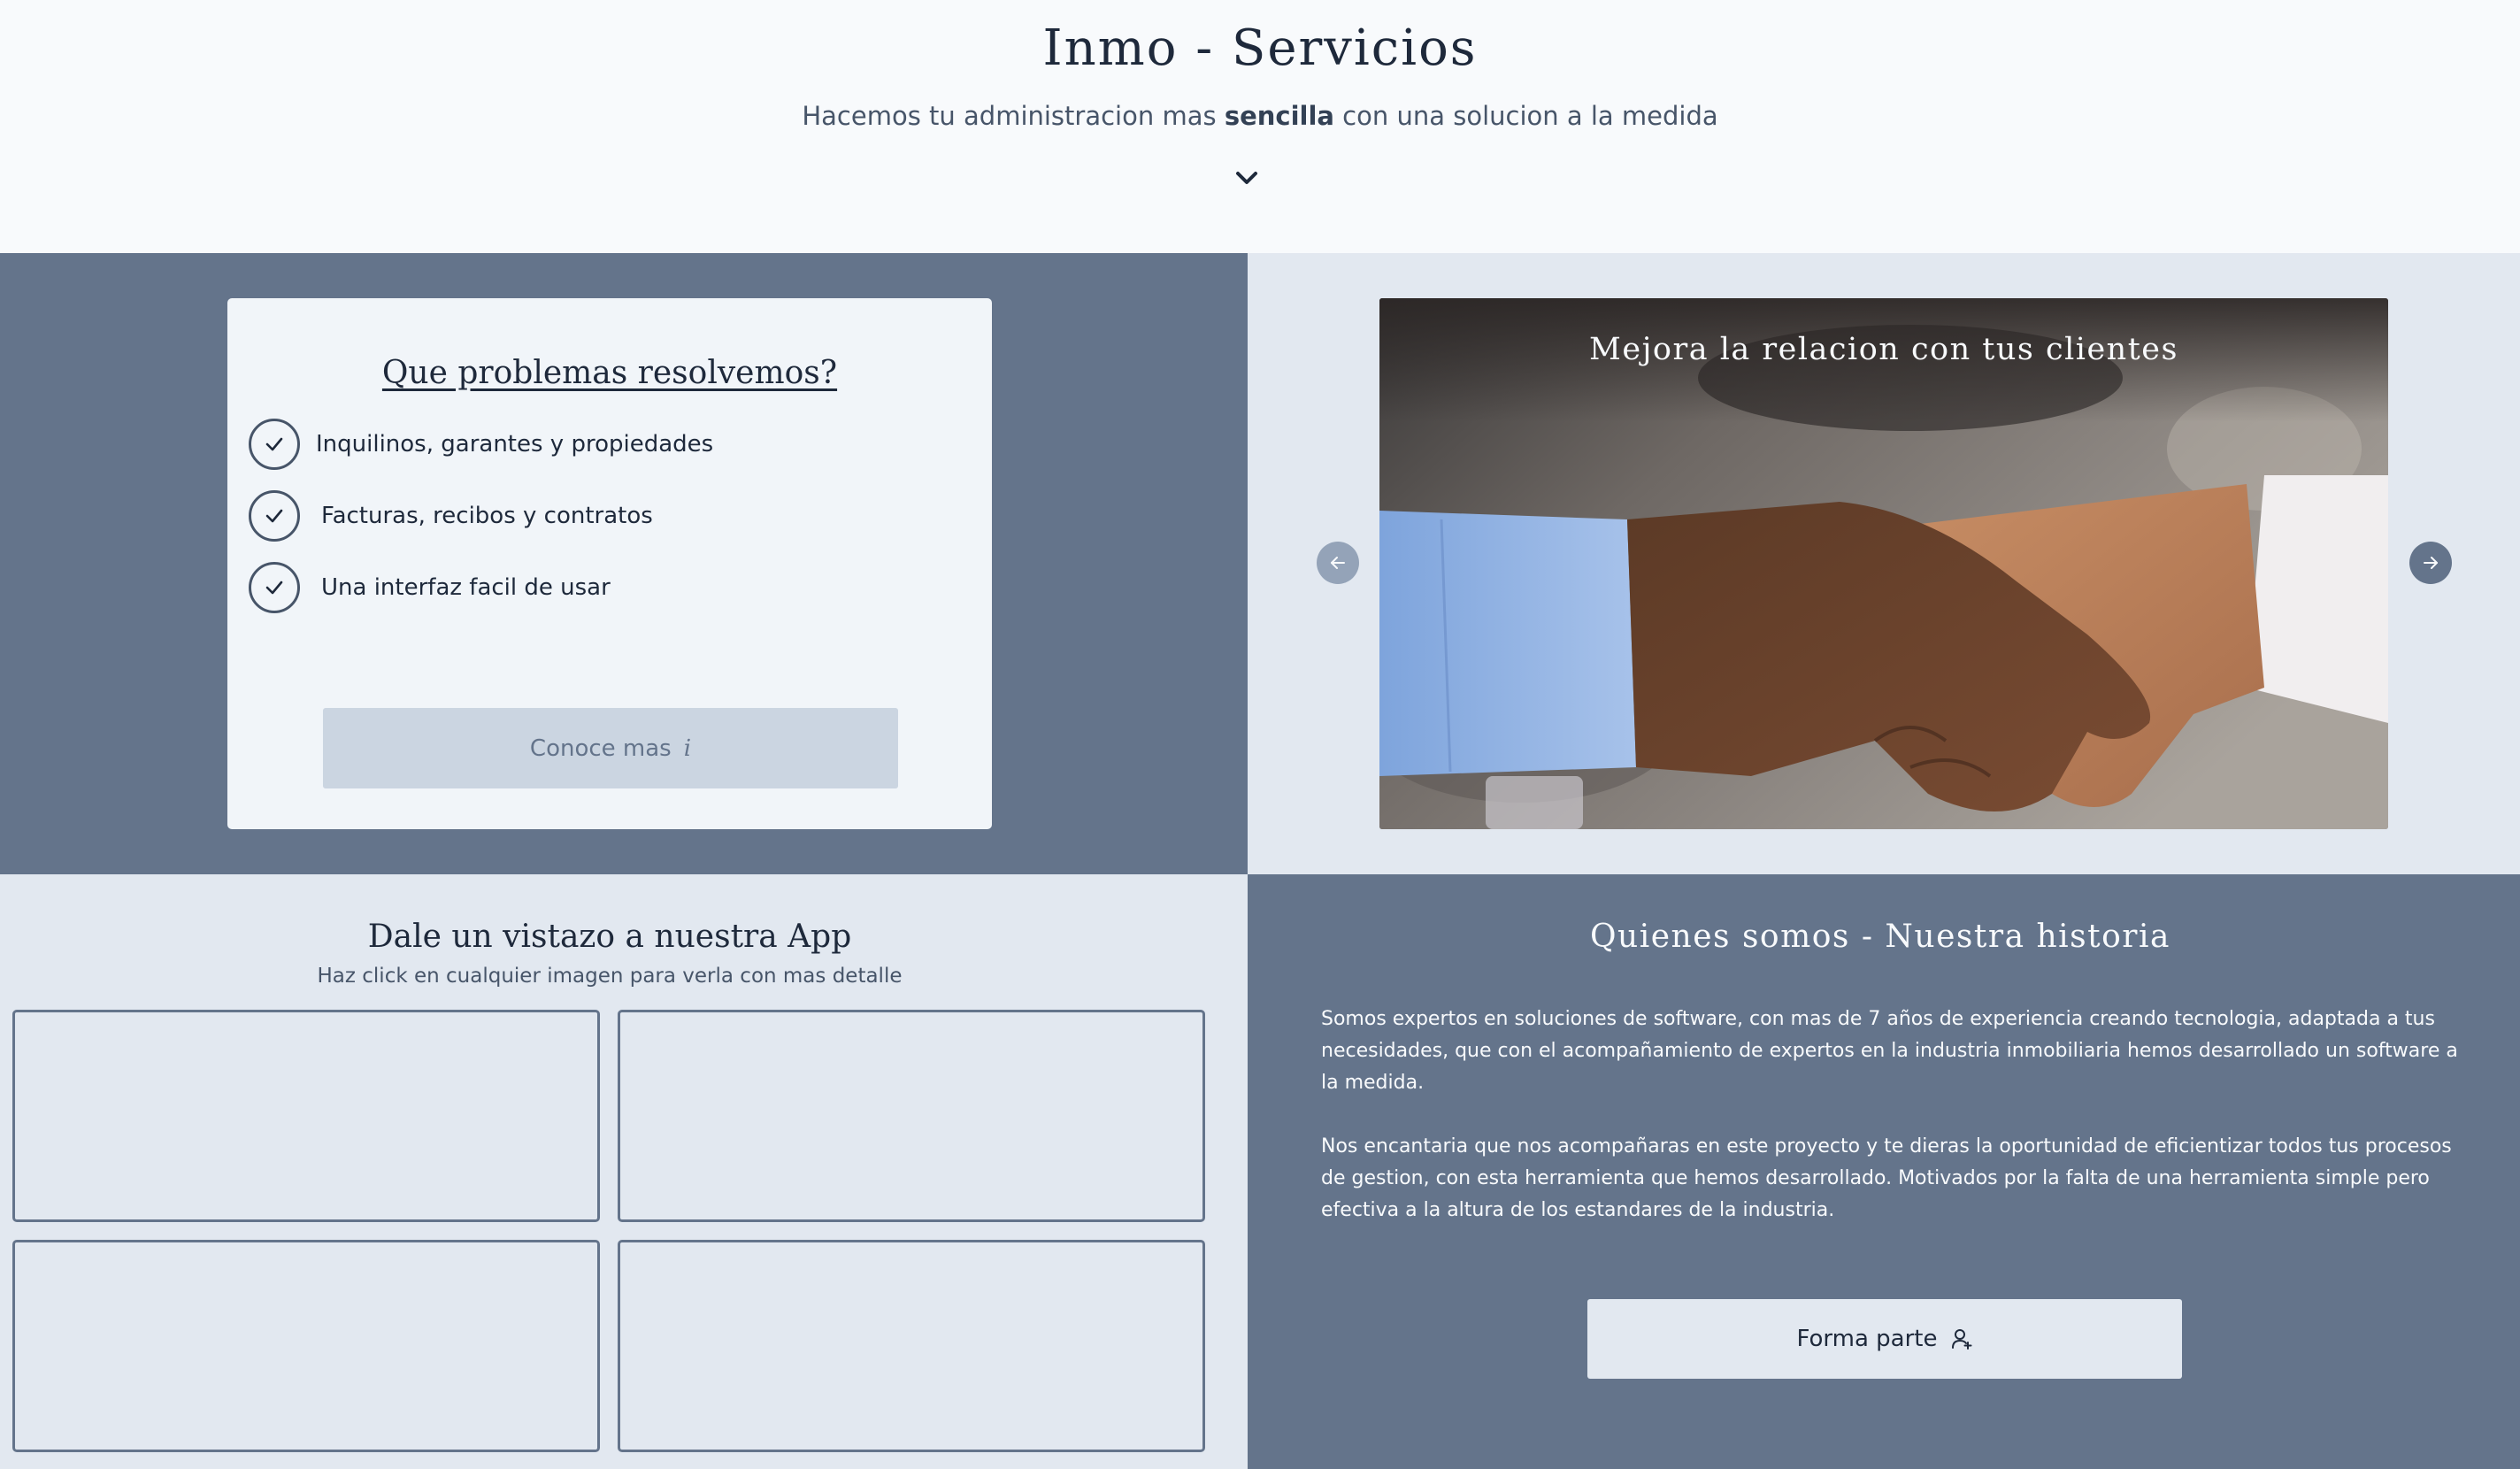  I want to click on problem-item: Facturas, recibos y contratos, so click(481, 516).